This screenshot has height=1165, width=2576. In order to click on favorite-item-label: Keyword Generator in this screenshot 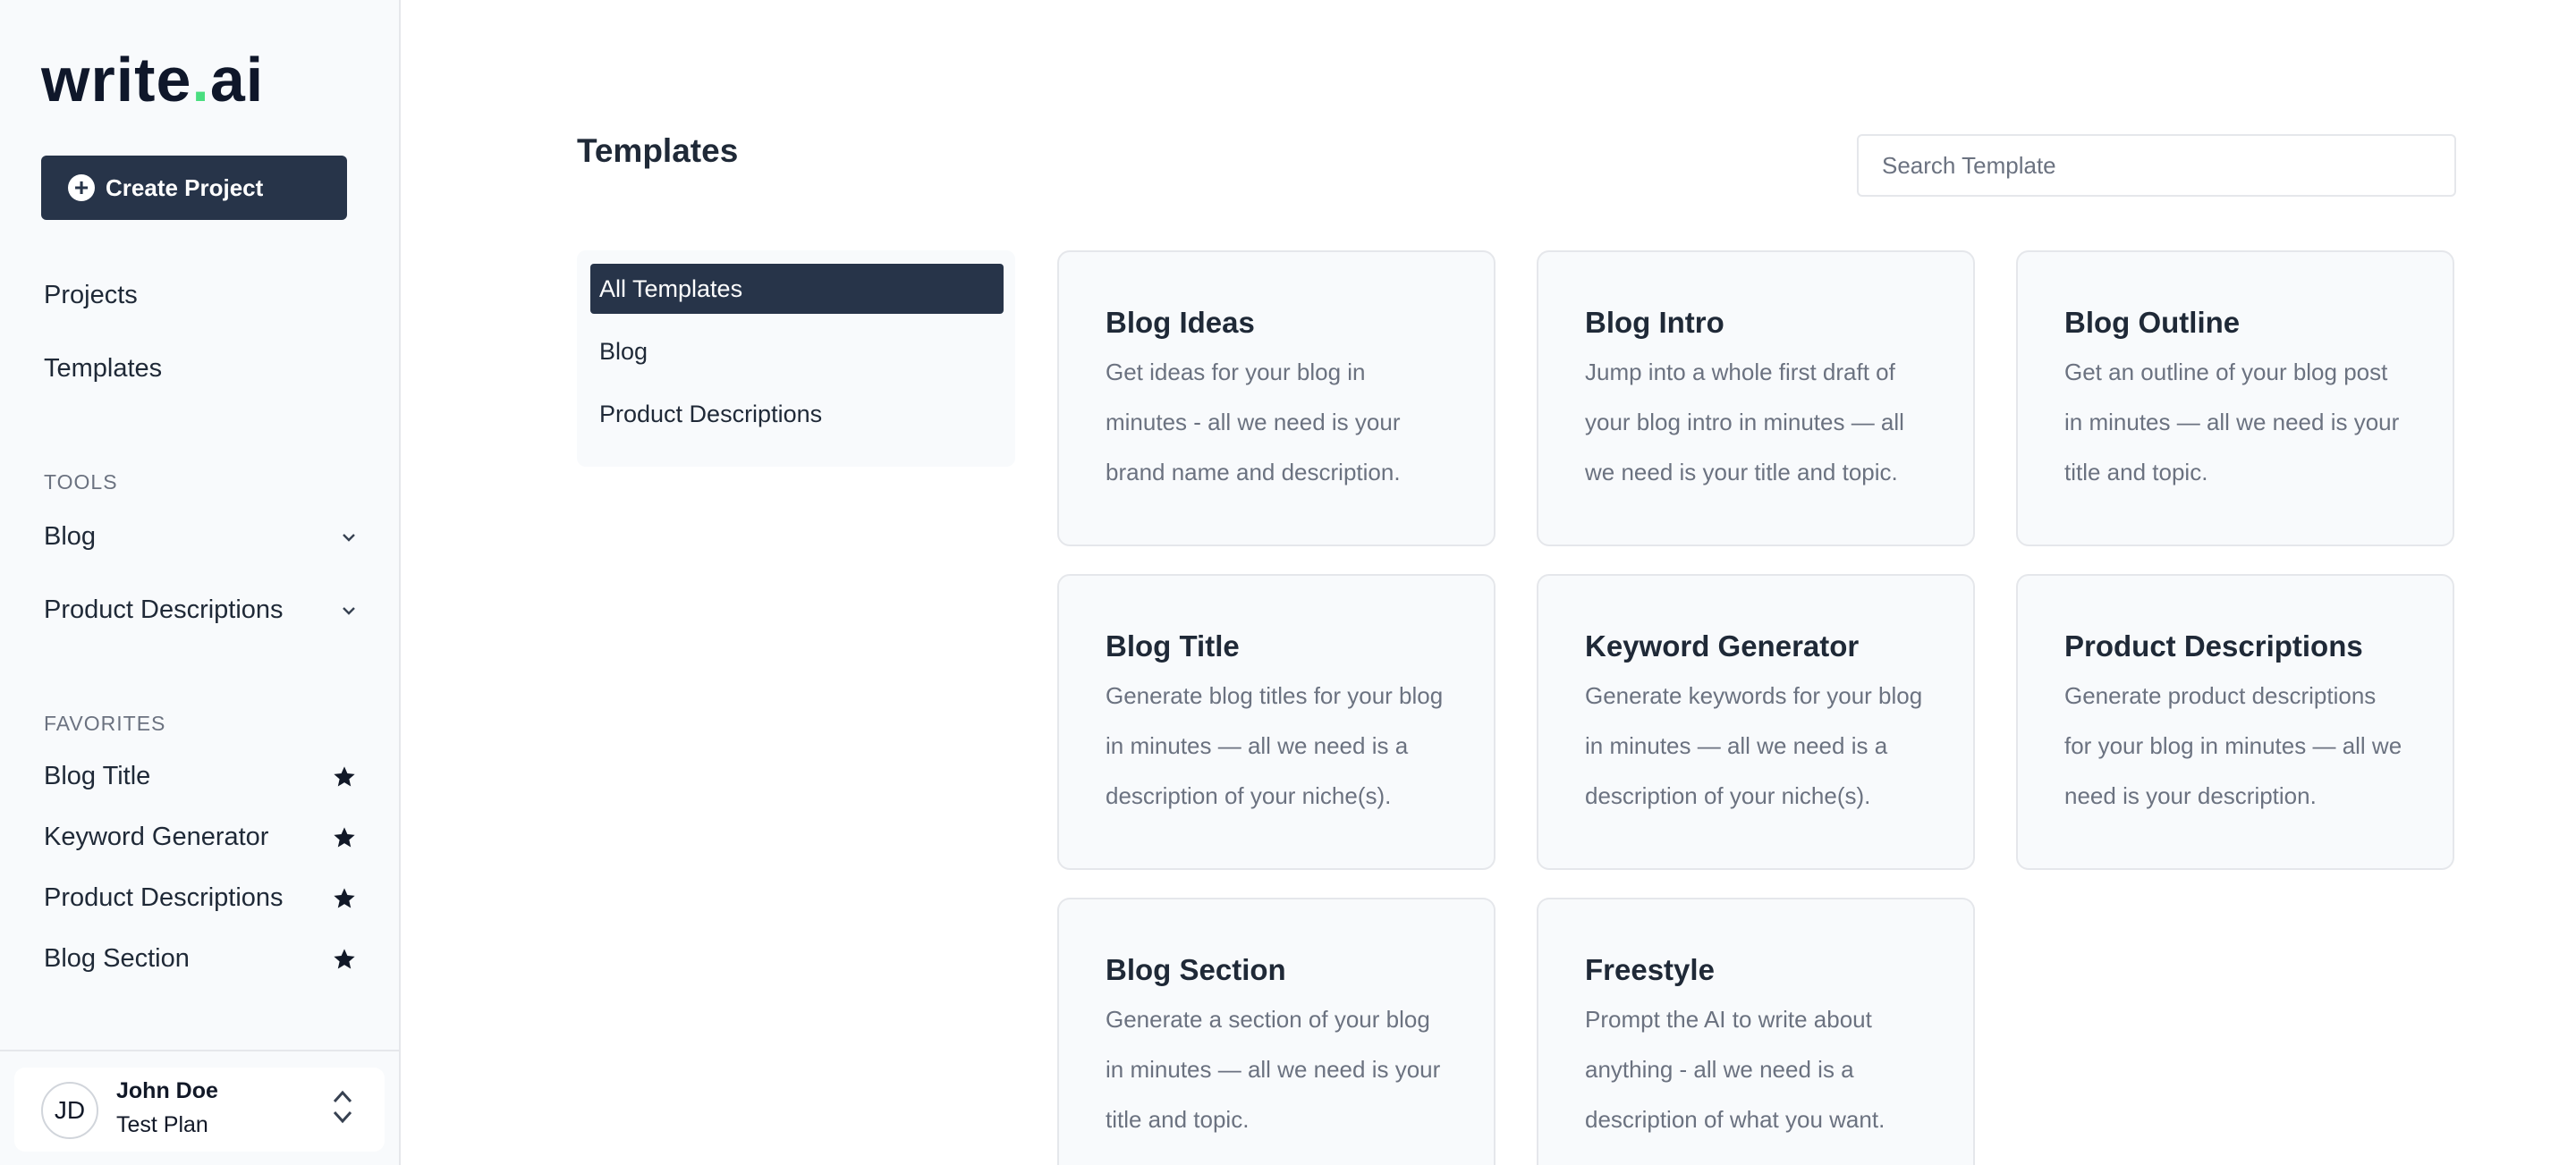, I will do `click(156, 837)`.